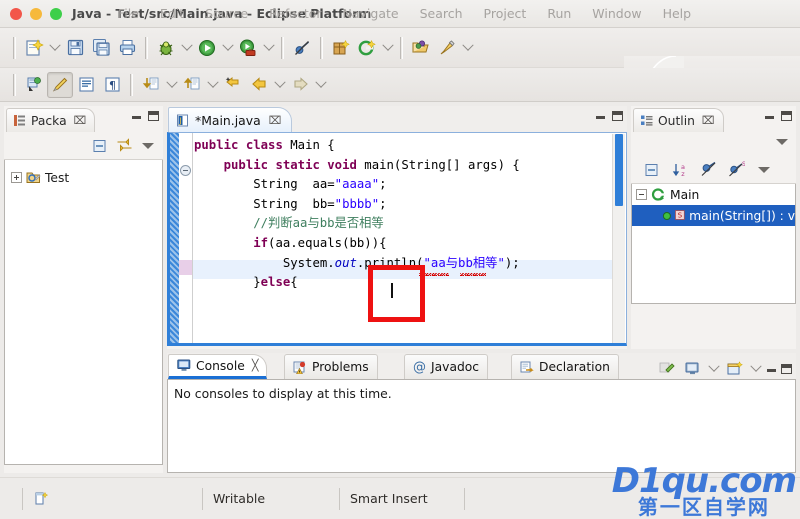 This screenshot has width=800, height=519. What do you see at coordinates (678, 120) in the screenshot?
I see `tab-outline: Outlin ⌧` at bounding box center [678, 120].